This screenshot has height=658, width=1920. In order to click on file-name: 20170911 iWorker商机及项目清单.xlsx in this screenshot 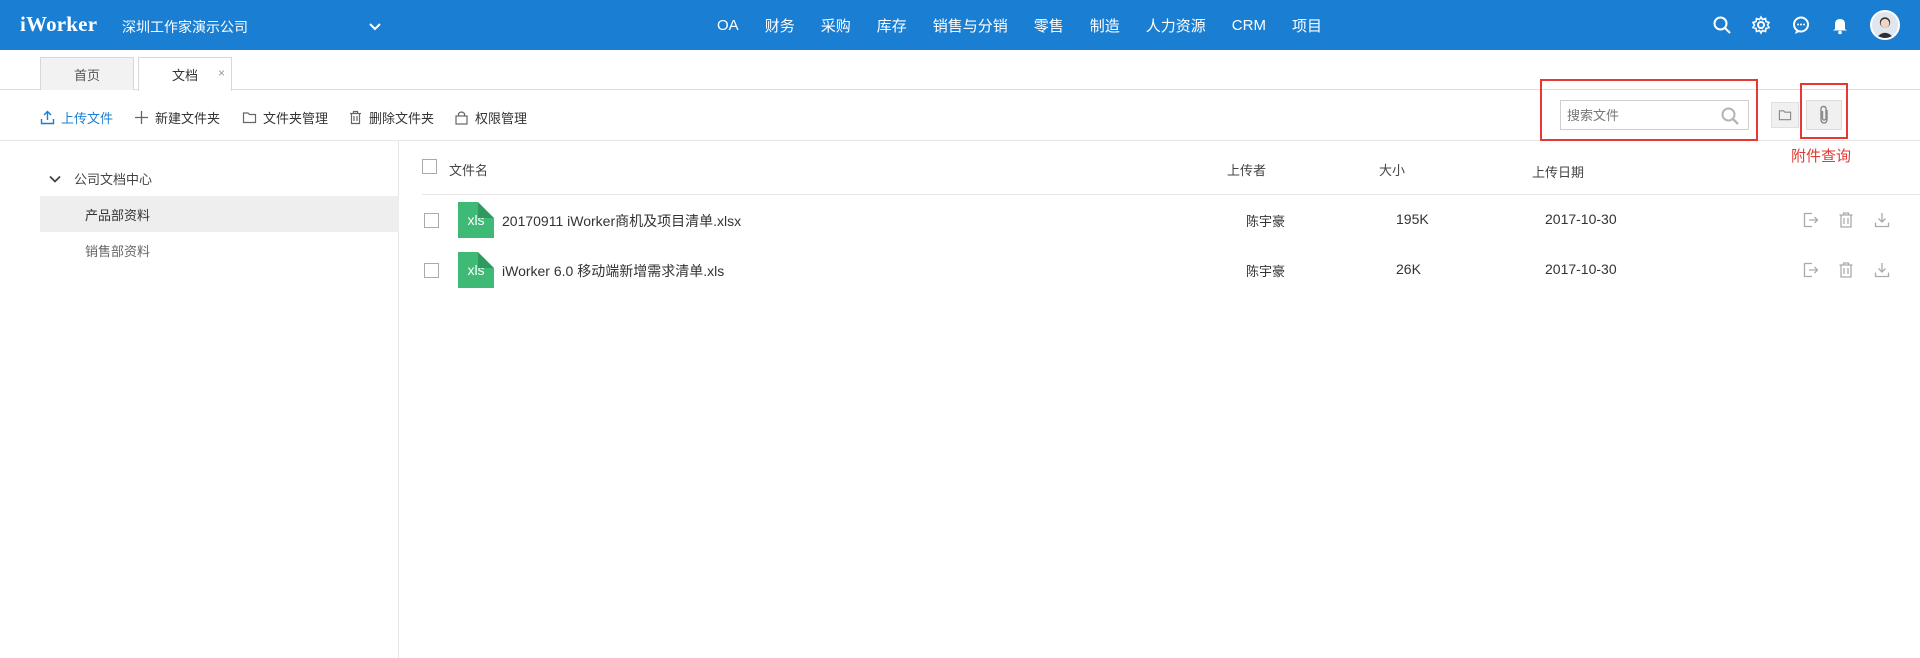, I will do `click(621, 221)`.